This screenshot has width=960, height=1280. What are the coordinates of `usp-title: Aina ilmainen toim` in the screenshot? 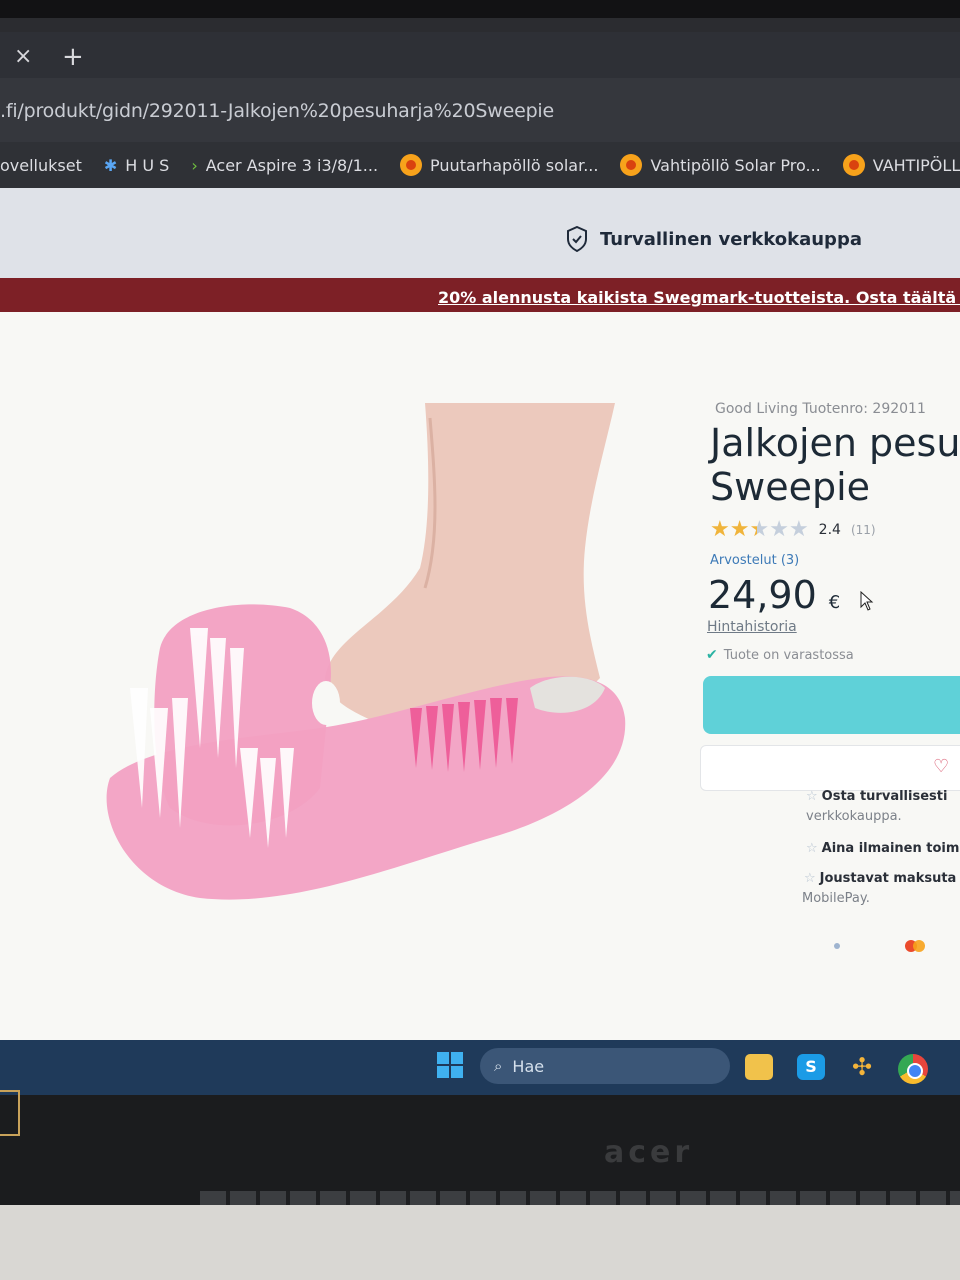 It's located at (890, 848).